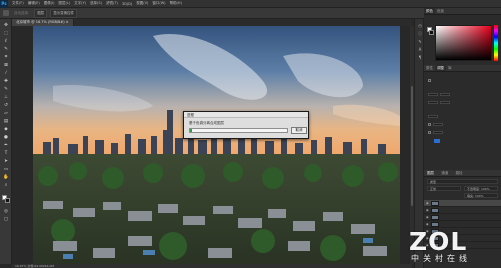 The width and height of the screenshot is (501, 268). Describe the element at coordinates (6, 81) in the screenshot. I see `healing-brush-icon: ✚` at that location.